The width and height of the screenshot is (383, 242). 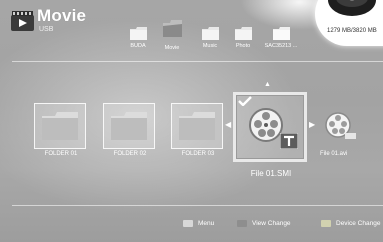 I want to click on top-folder-label: Movie, so click(x=172, y=48).